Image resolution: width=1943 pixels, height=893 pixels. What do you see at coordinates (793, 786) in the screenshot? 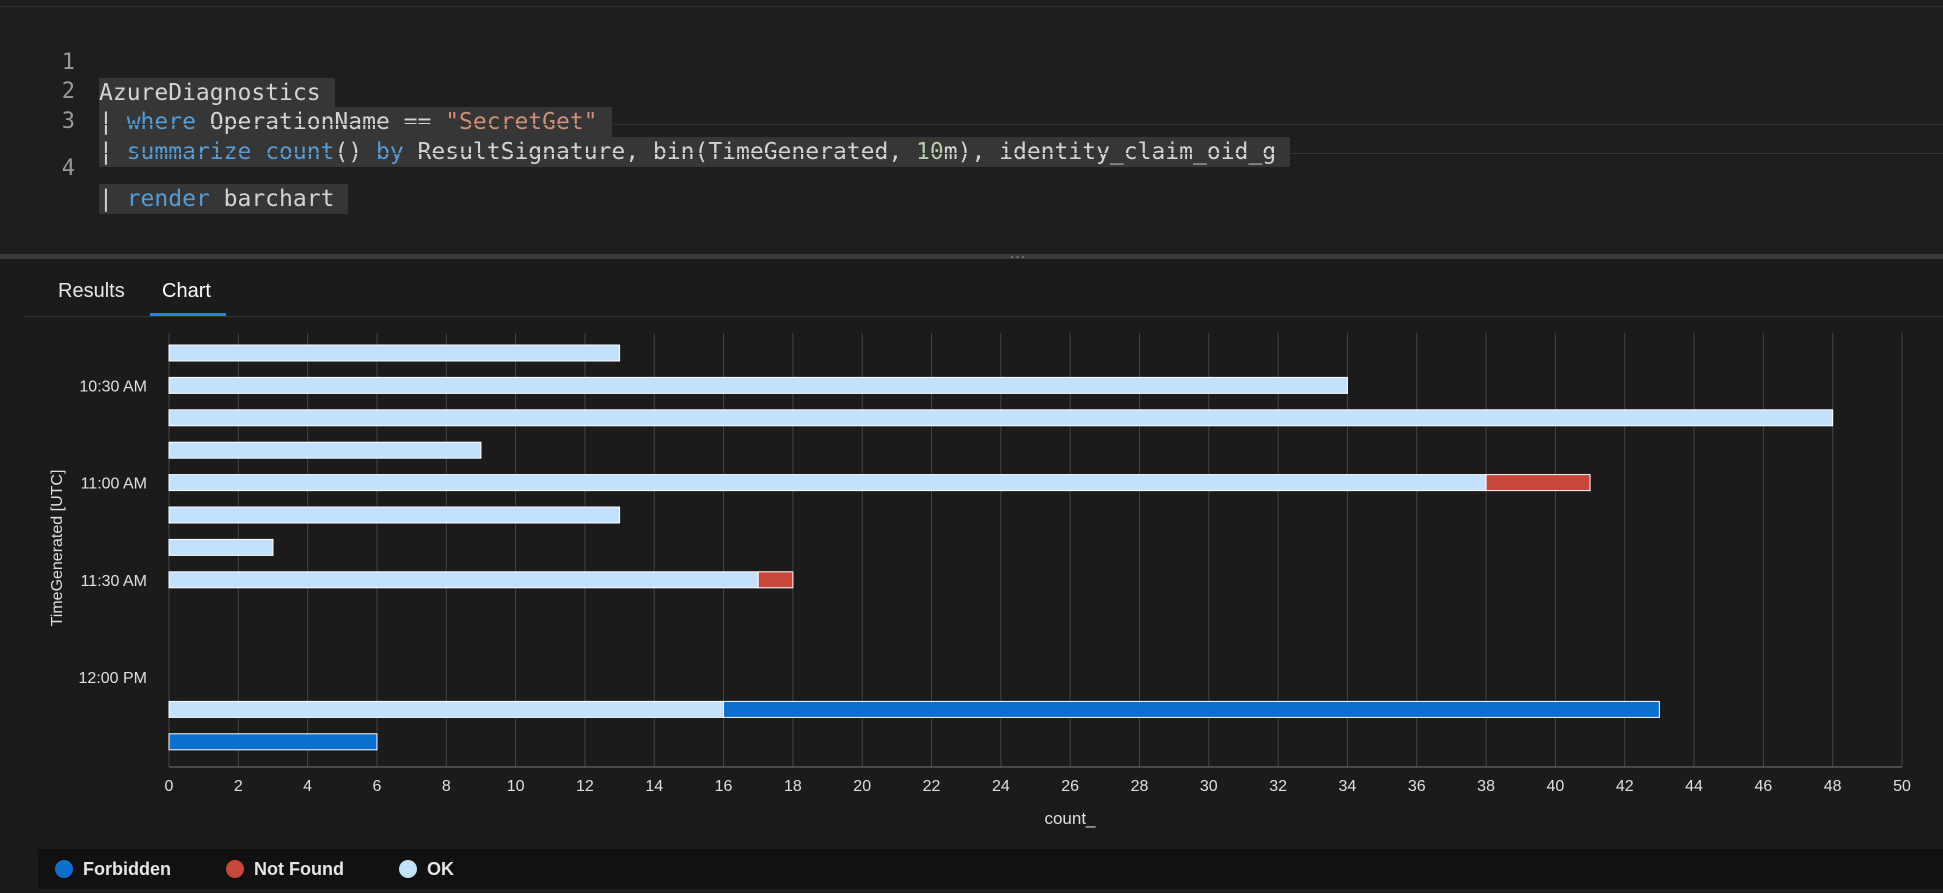
I see `x-tick-label: 18` at bounding box center [793, 786].